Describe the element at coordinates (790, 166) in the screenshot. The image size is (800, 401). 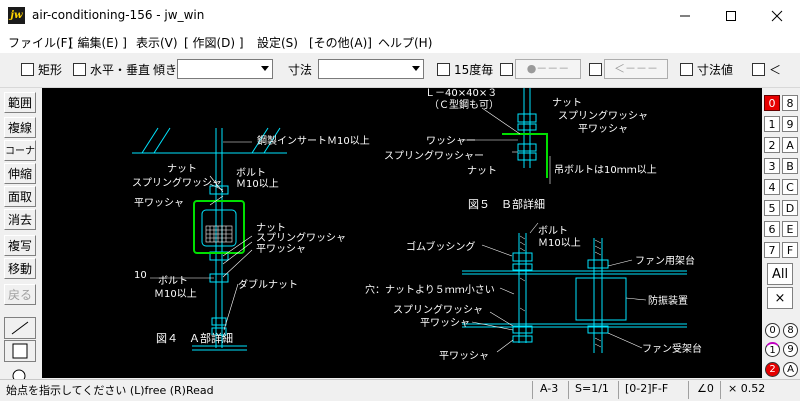
I see `layer-b: B` at that location.